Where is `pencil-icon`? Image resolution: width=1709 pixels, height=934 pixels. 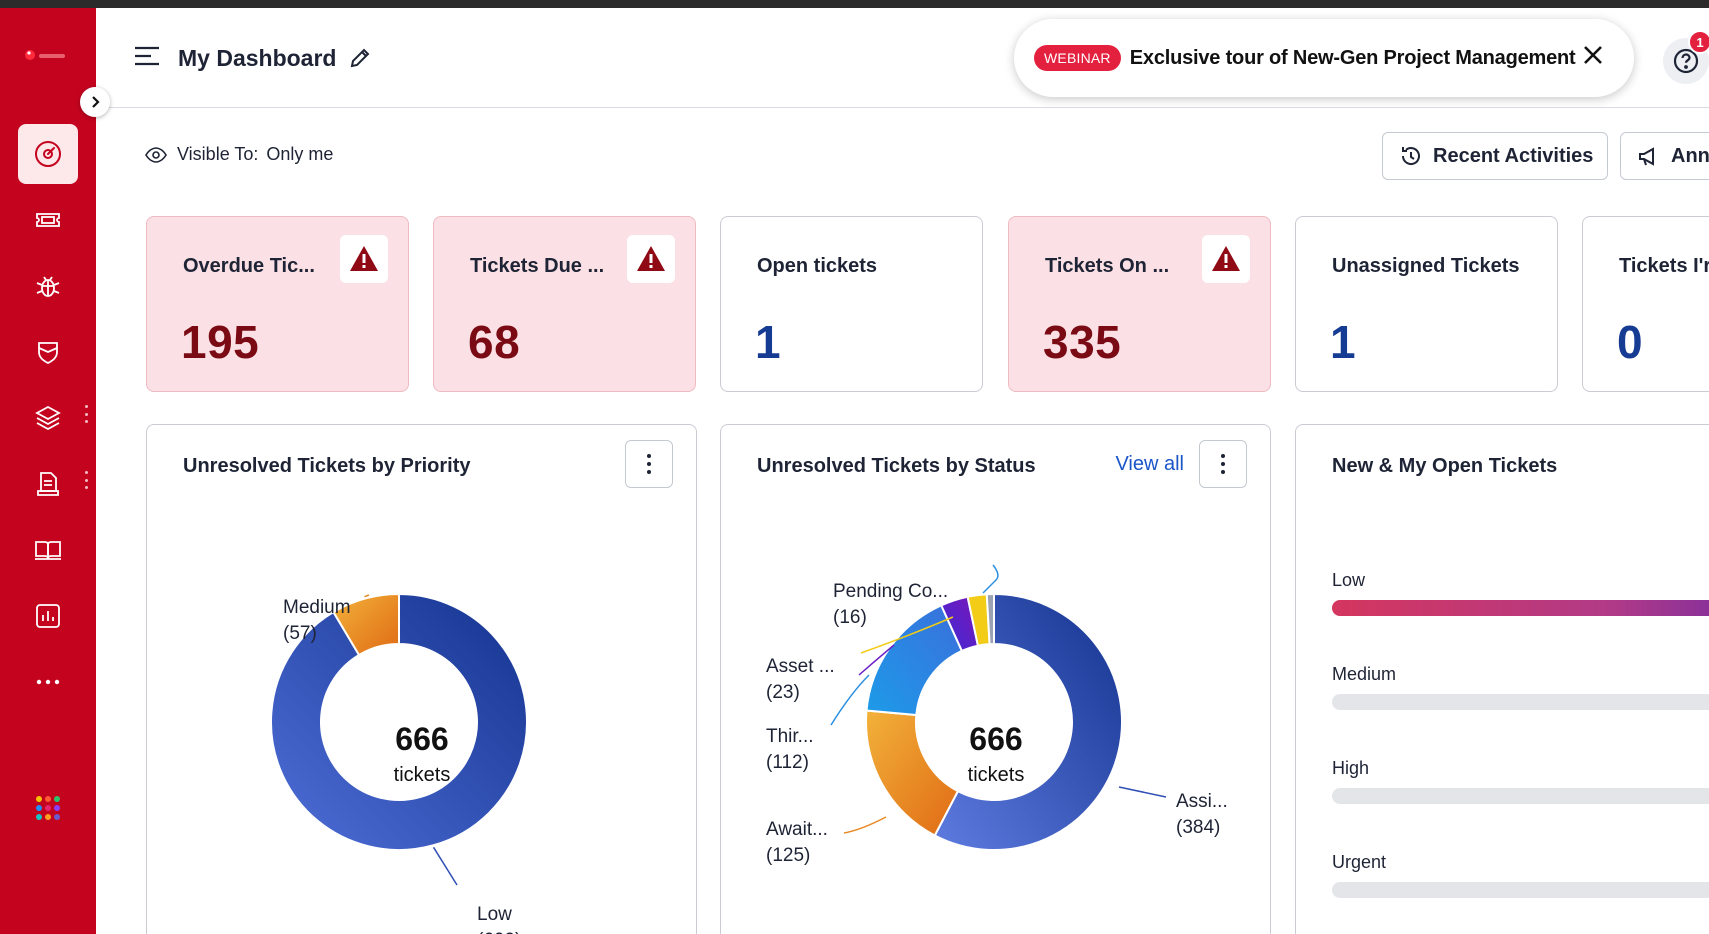
pencil-icon is located at coordinates (360, 58).